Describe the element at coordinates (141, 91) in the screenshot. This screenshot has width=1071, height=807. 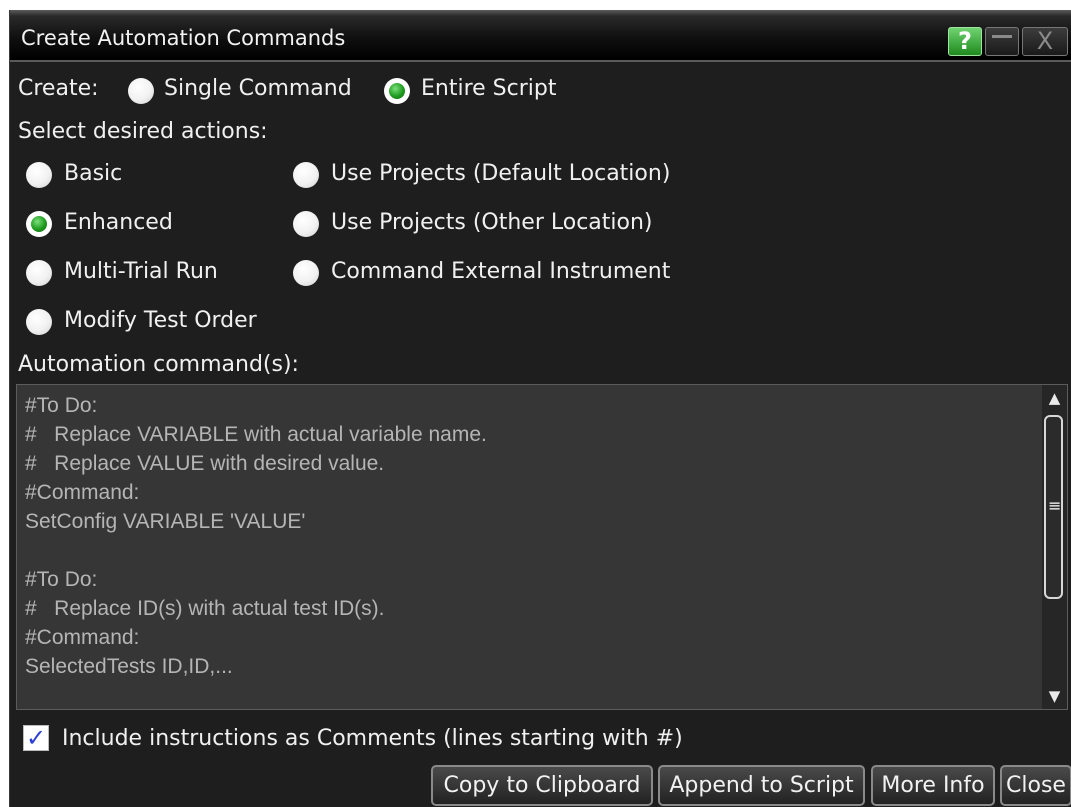
I see `radio-single-command` at that location.